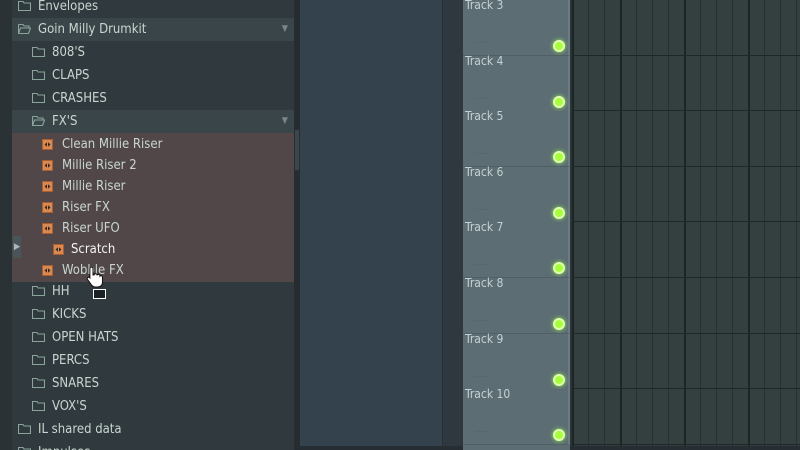  What do you see at coordinates (17, 247) in the screenshot?
I see `browser-collapse-handle: ▶` at bounding box center [17, 247].